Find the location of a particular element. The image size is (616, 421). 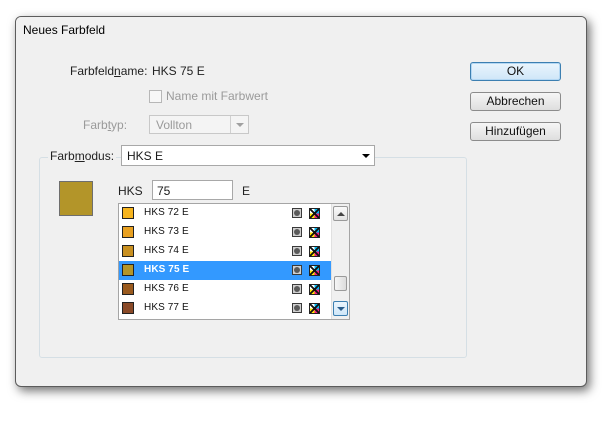

library-prefix-label: HKS is located at coordinates (130, 191).